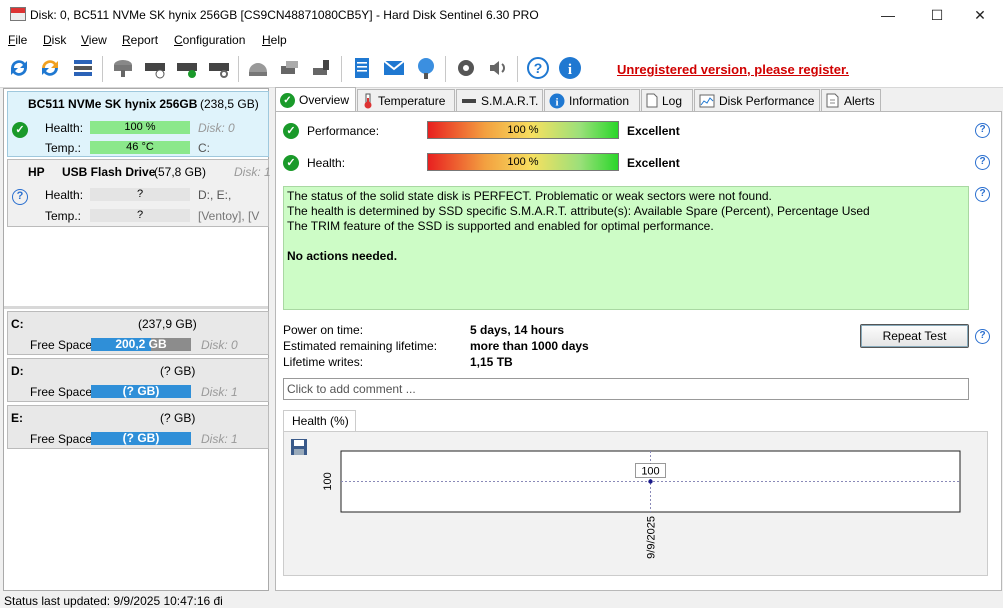  What do you see at coordinates (187, 68) in the screenshot?
I see `disk-ok-icon` at bounding box center [187, 68].